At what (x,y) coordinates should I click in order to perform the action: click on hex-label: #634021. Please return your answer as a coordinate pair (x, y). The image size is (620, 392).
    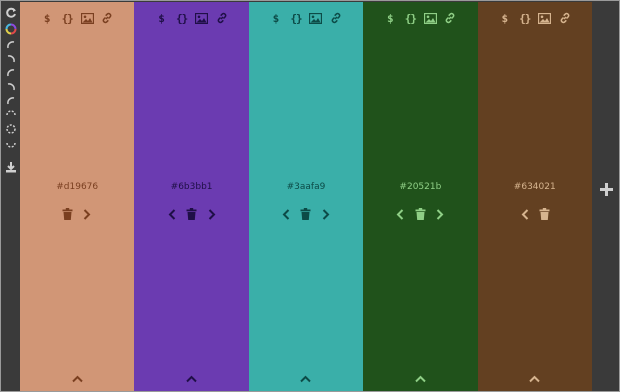
    Looking at the image, I should click on (535, 187).